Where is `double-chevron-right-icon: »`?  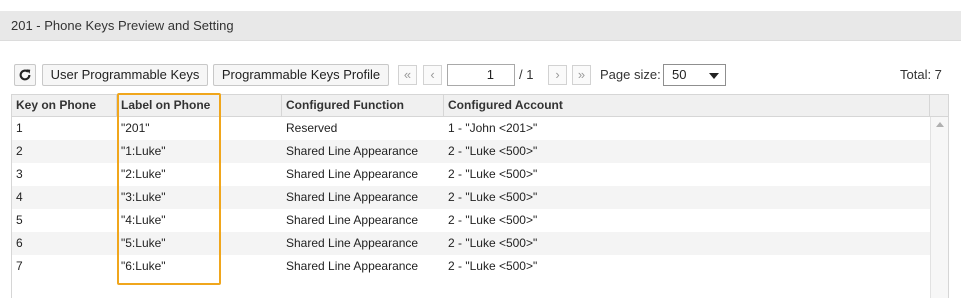 double-chevron-right-icon: » is located at coordinates (581, 74).